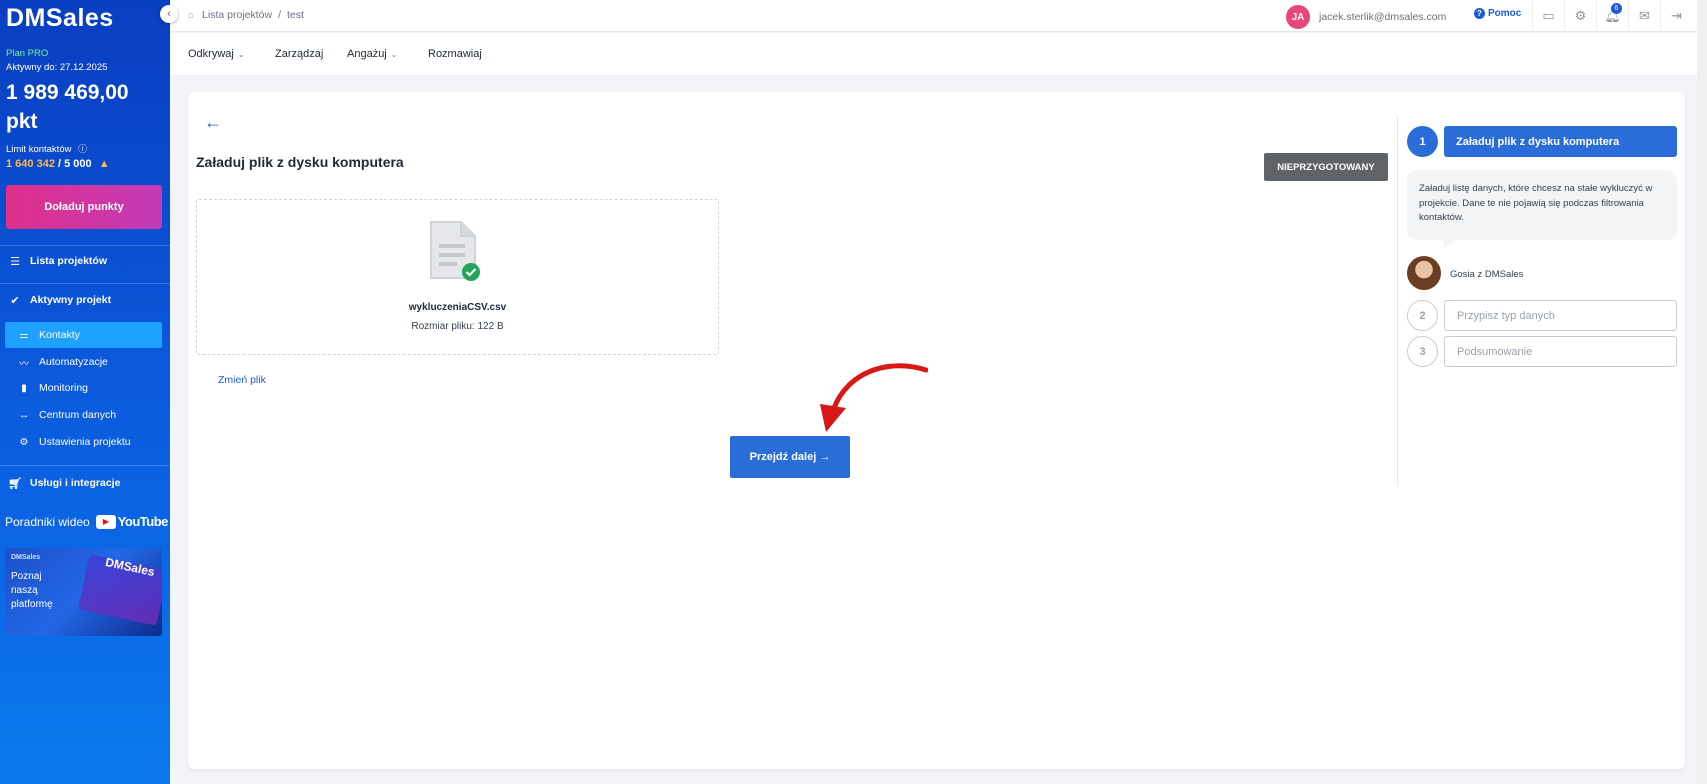  What do you see at coordinates (1702, 392) in the screenshot?
I see `page-scrollbar` at bounding box center [1702, 392].